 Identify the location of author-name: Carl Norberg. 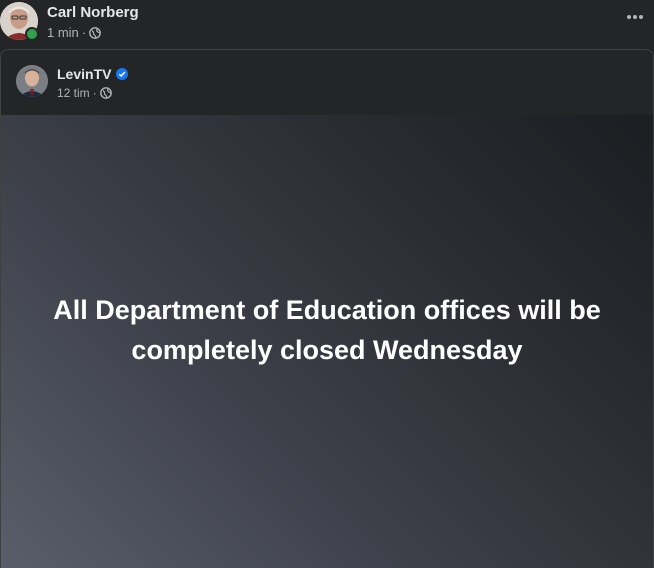
(93, 12).